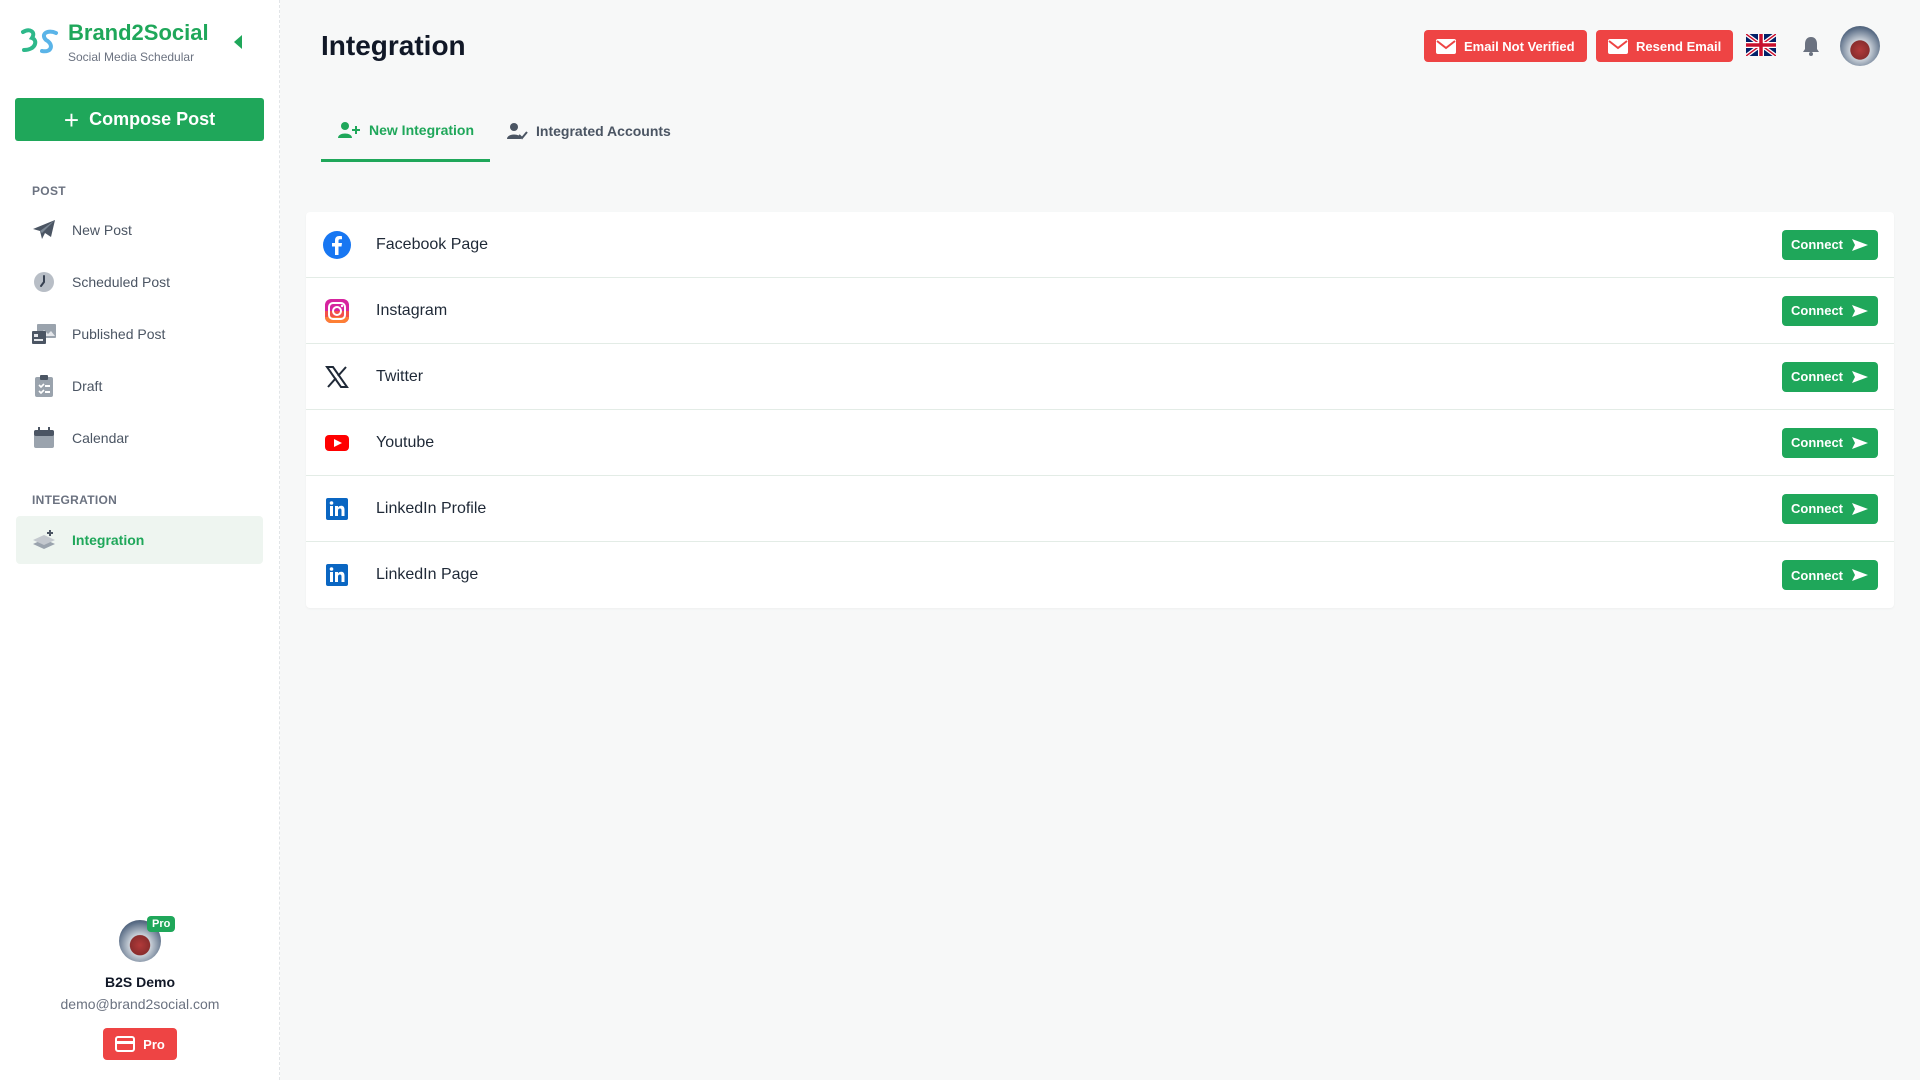 This screenshot has width=1920, height=1080. I want to click on email-not-verified-button: Email Not Verified, so click(1505, 46).